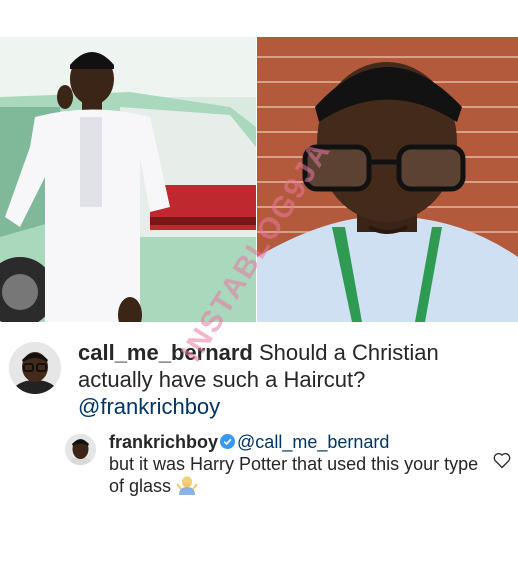 This screenshot has width=518, height=571. Describe the element at coordinates (313, 442) in the screenshot. I see `reply-mention: @call_me_bernard` at that location.